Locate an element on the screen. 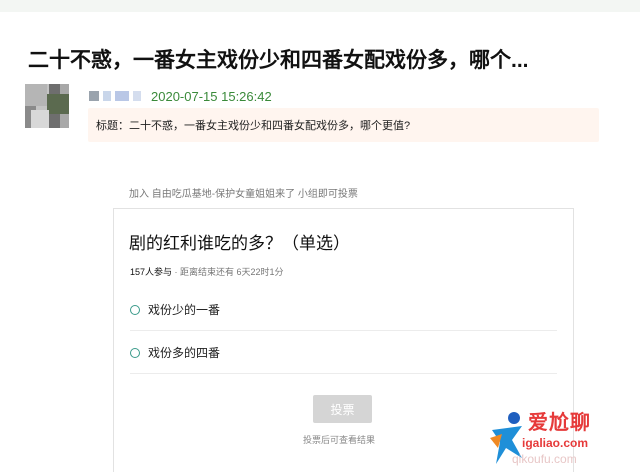 The width and height of the screenshot is (640, 472). post-meta: 2020-07-15 15:26:42 is located at coordinates (180, 96).